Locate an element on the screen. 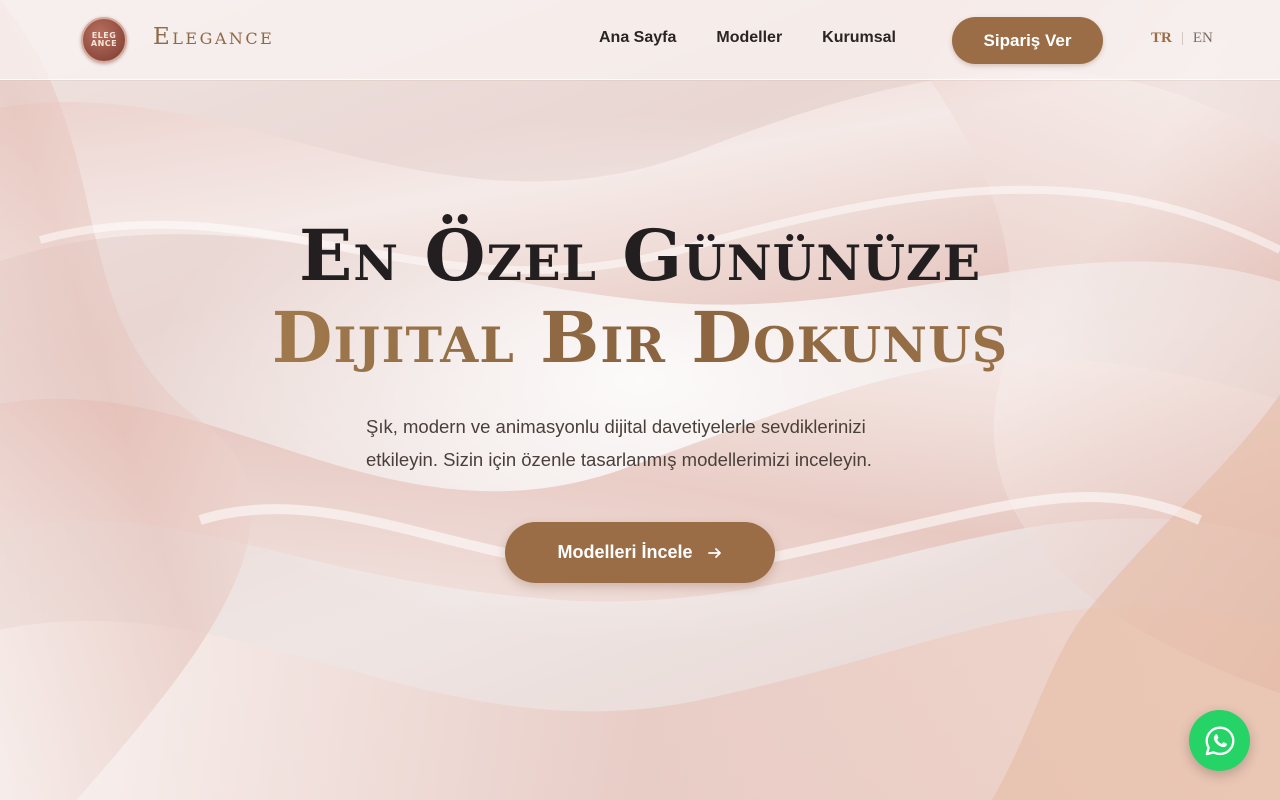 Image resolution: width=1280 pixels, height=800 pixels. nav-link-ana-sayfa: Ana Sayfa is located at coordinates (637, 38).